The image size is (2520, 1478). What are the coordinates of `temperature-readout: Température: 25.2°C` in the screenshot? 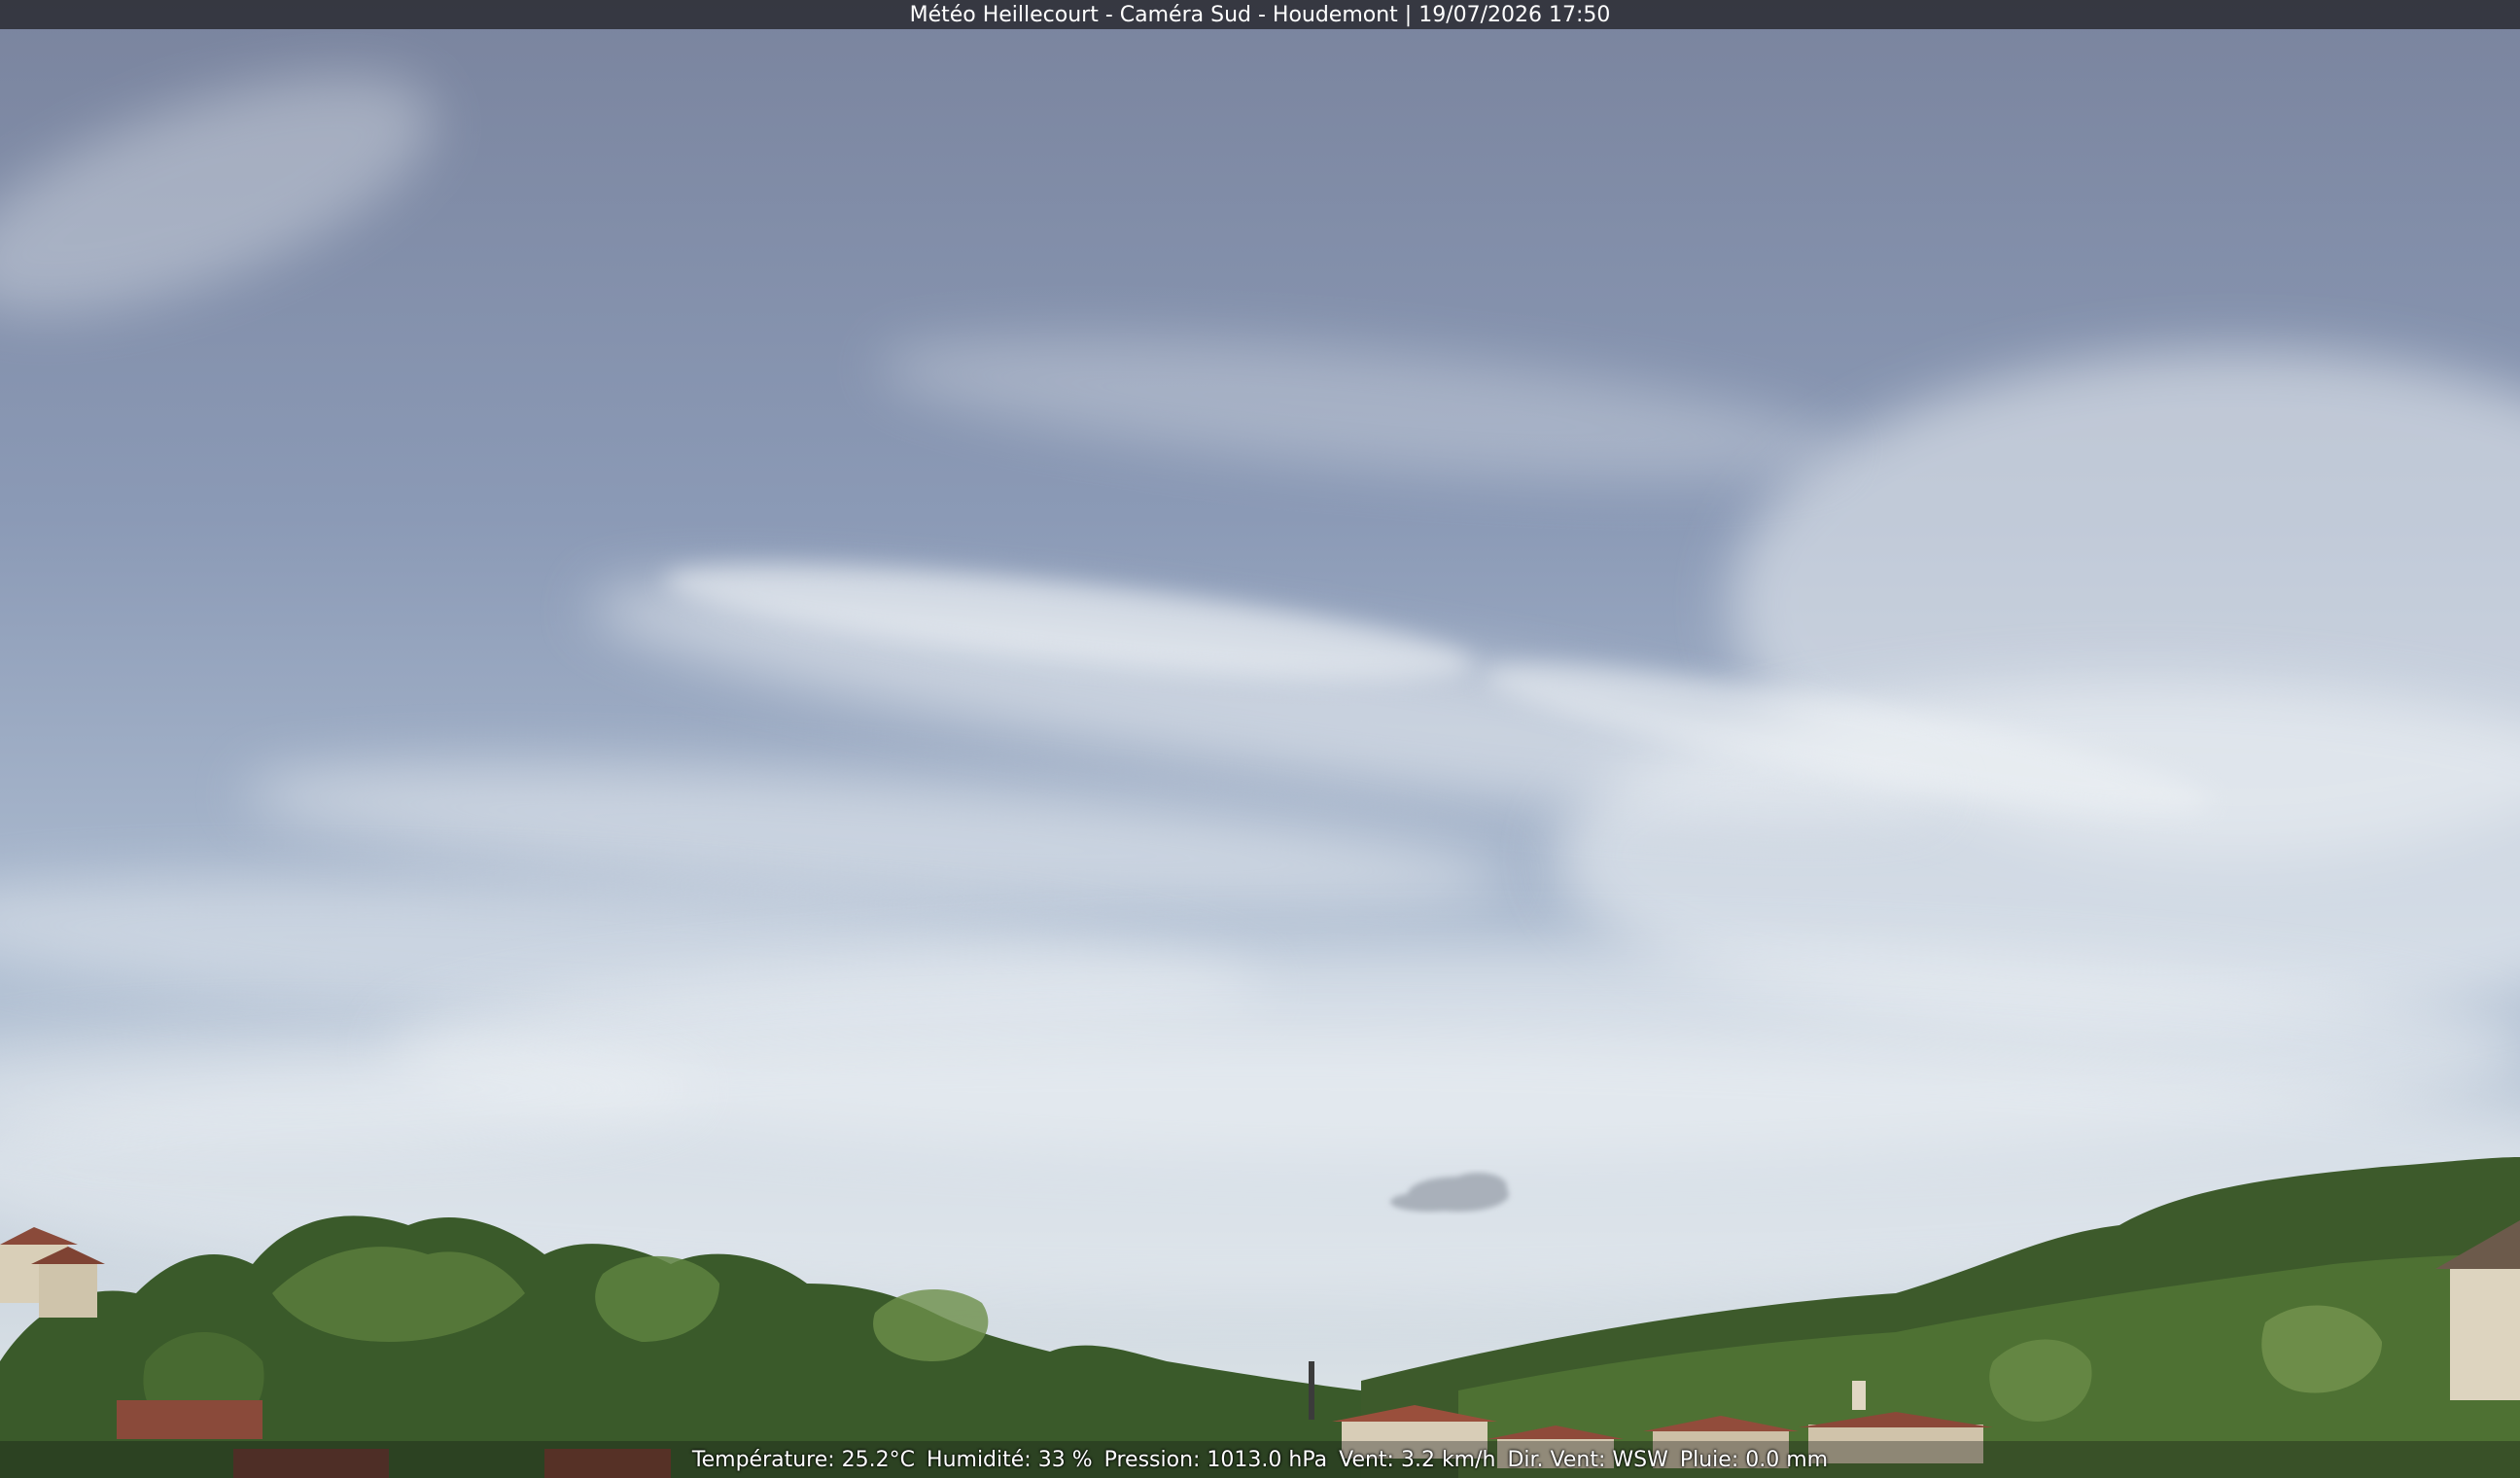 It's located at (803, 1459).